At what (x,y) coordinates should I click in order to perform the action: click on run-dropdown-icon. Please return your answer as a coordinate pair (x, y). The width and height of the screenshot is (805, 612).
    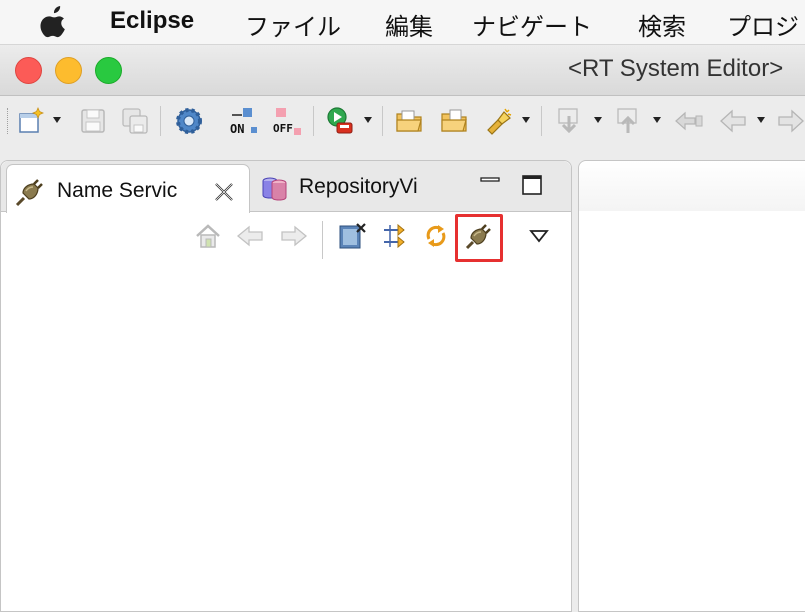
    Looking at the image, I should click on (368, 120).